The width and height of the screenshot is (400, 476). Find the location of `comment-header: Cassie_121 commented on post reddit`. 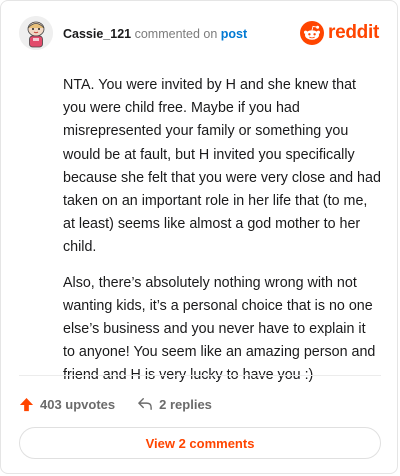

comment-header: Cassie_121 commented on post reddit is located at coordinates (200, 34).